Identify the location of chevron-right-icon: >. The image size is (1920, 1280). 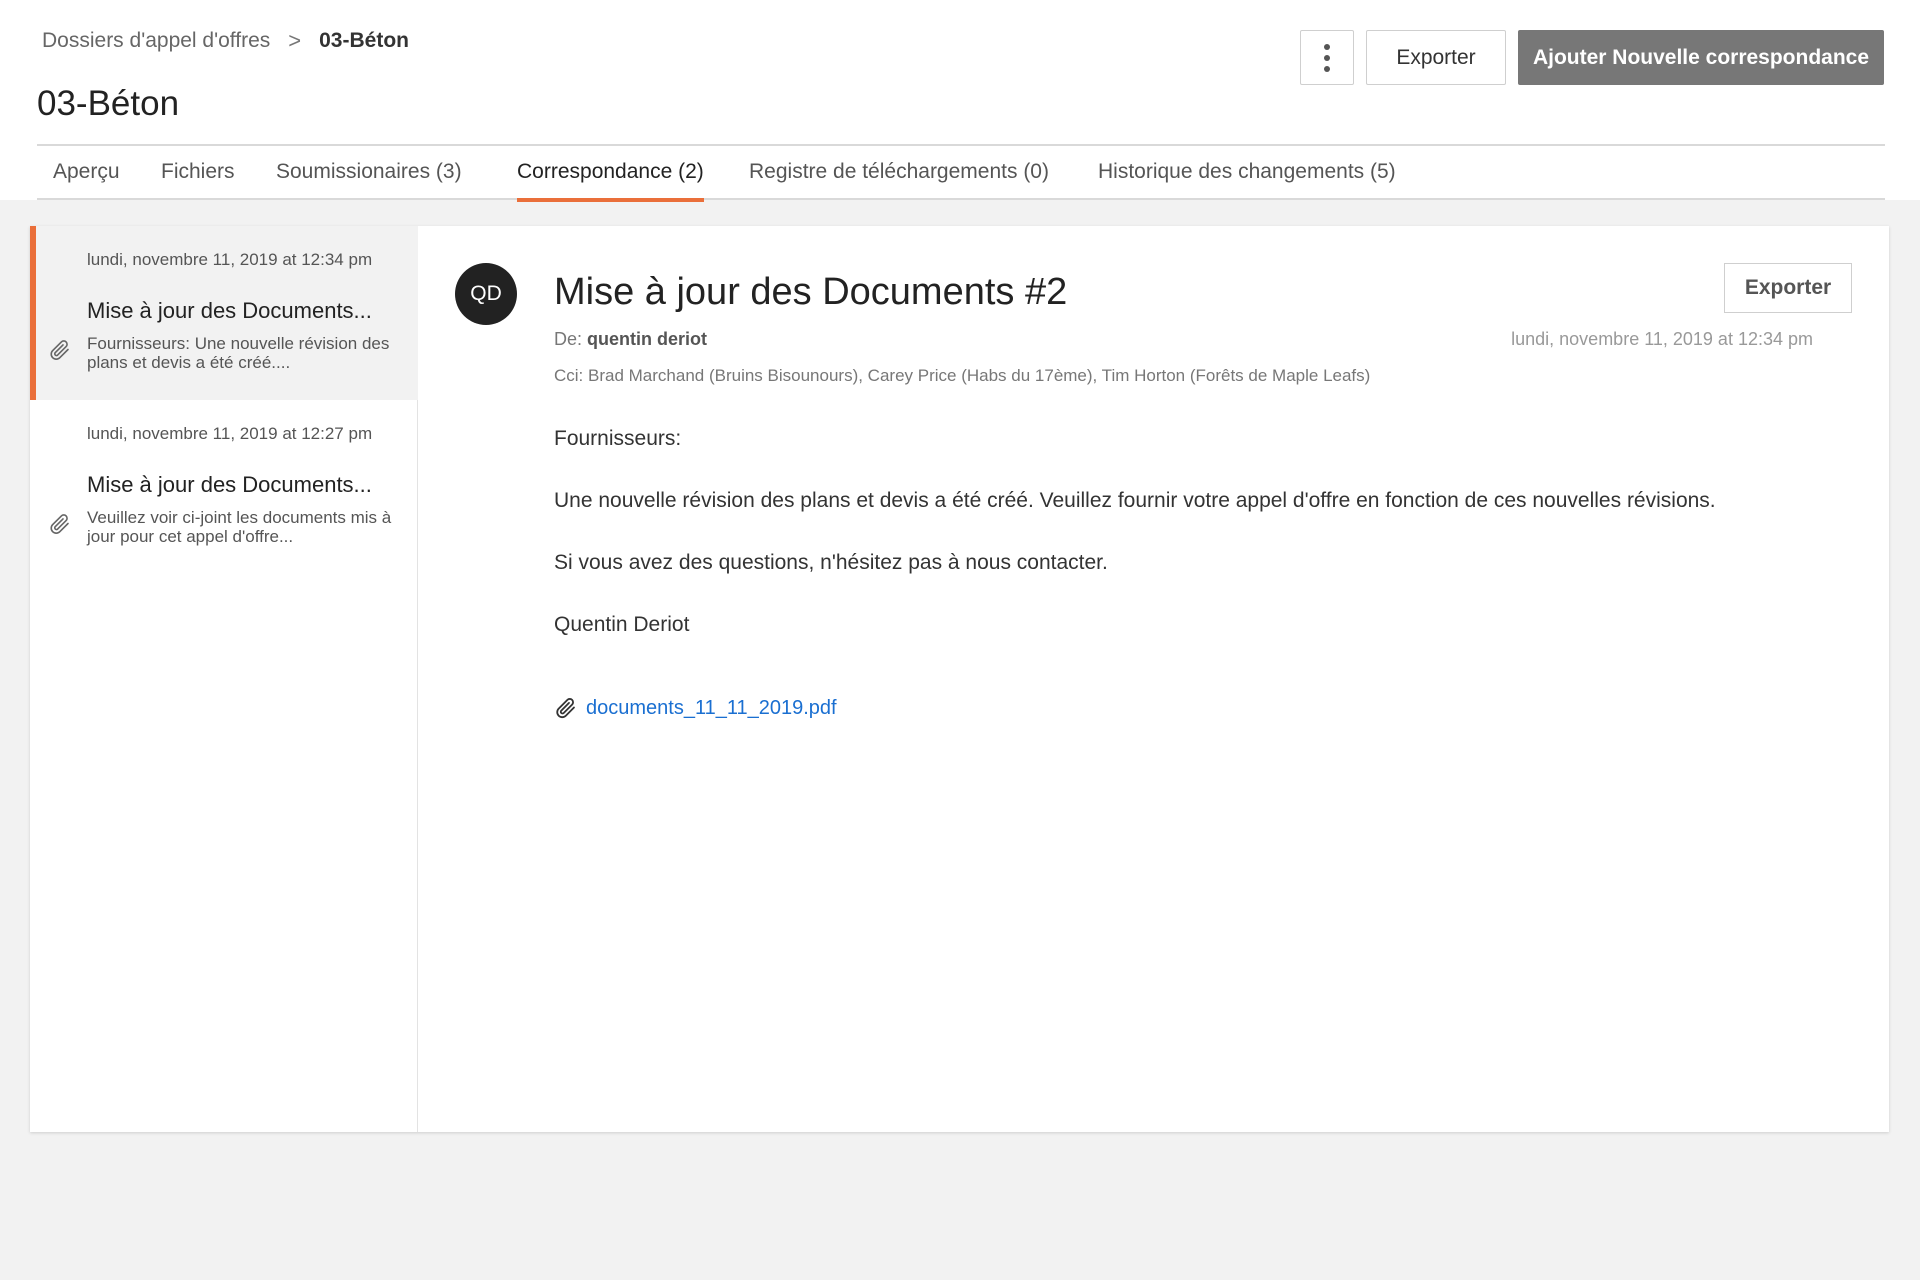
(295, 40).